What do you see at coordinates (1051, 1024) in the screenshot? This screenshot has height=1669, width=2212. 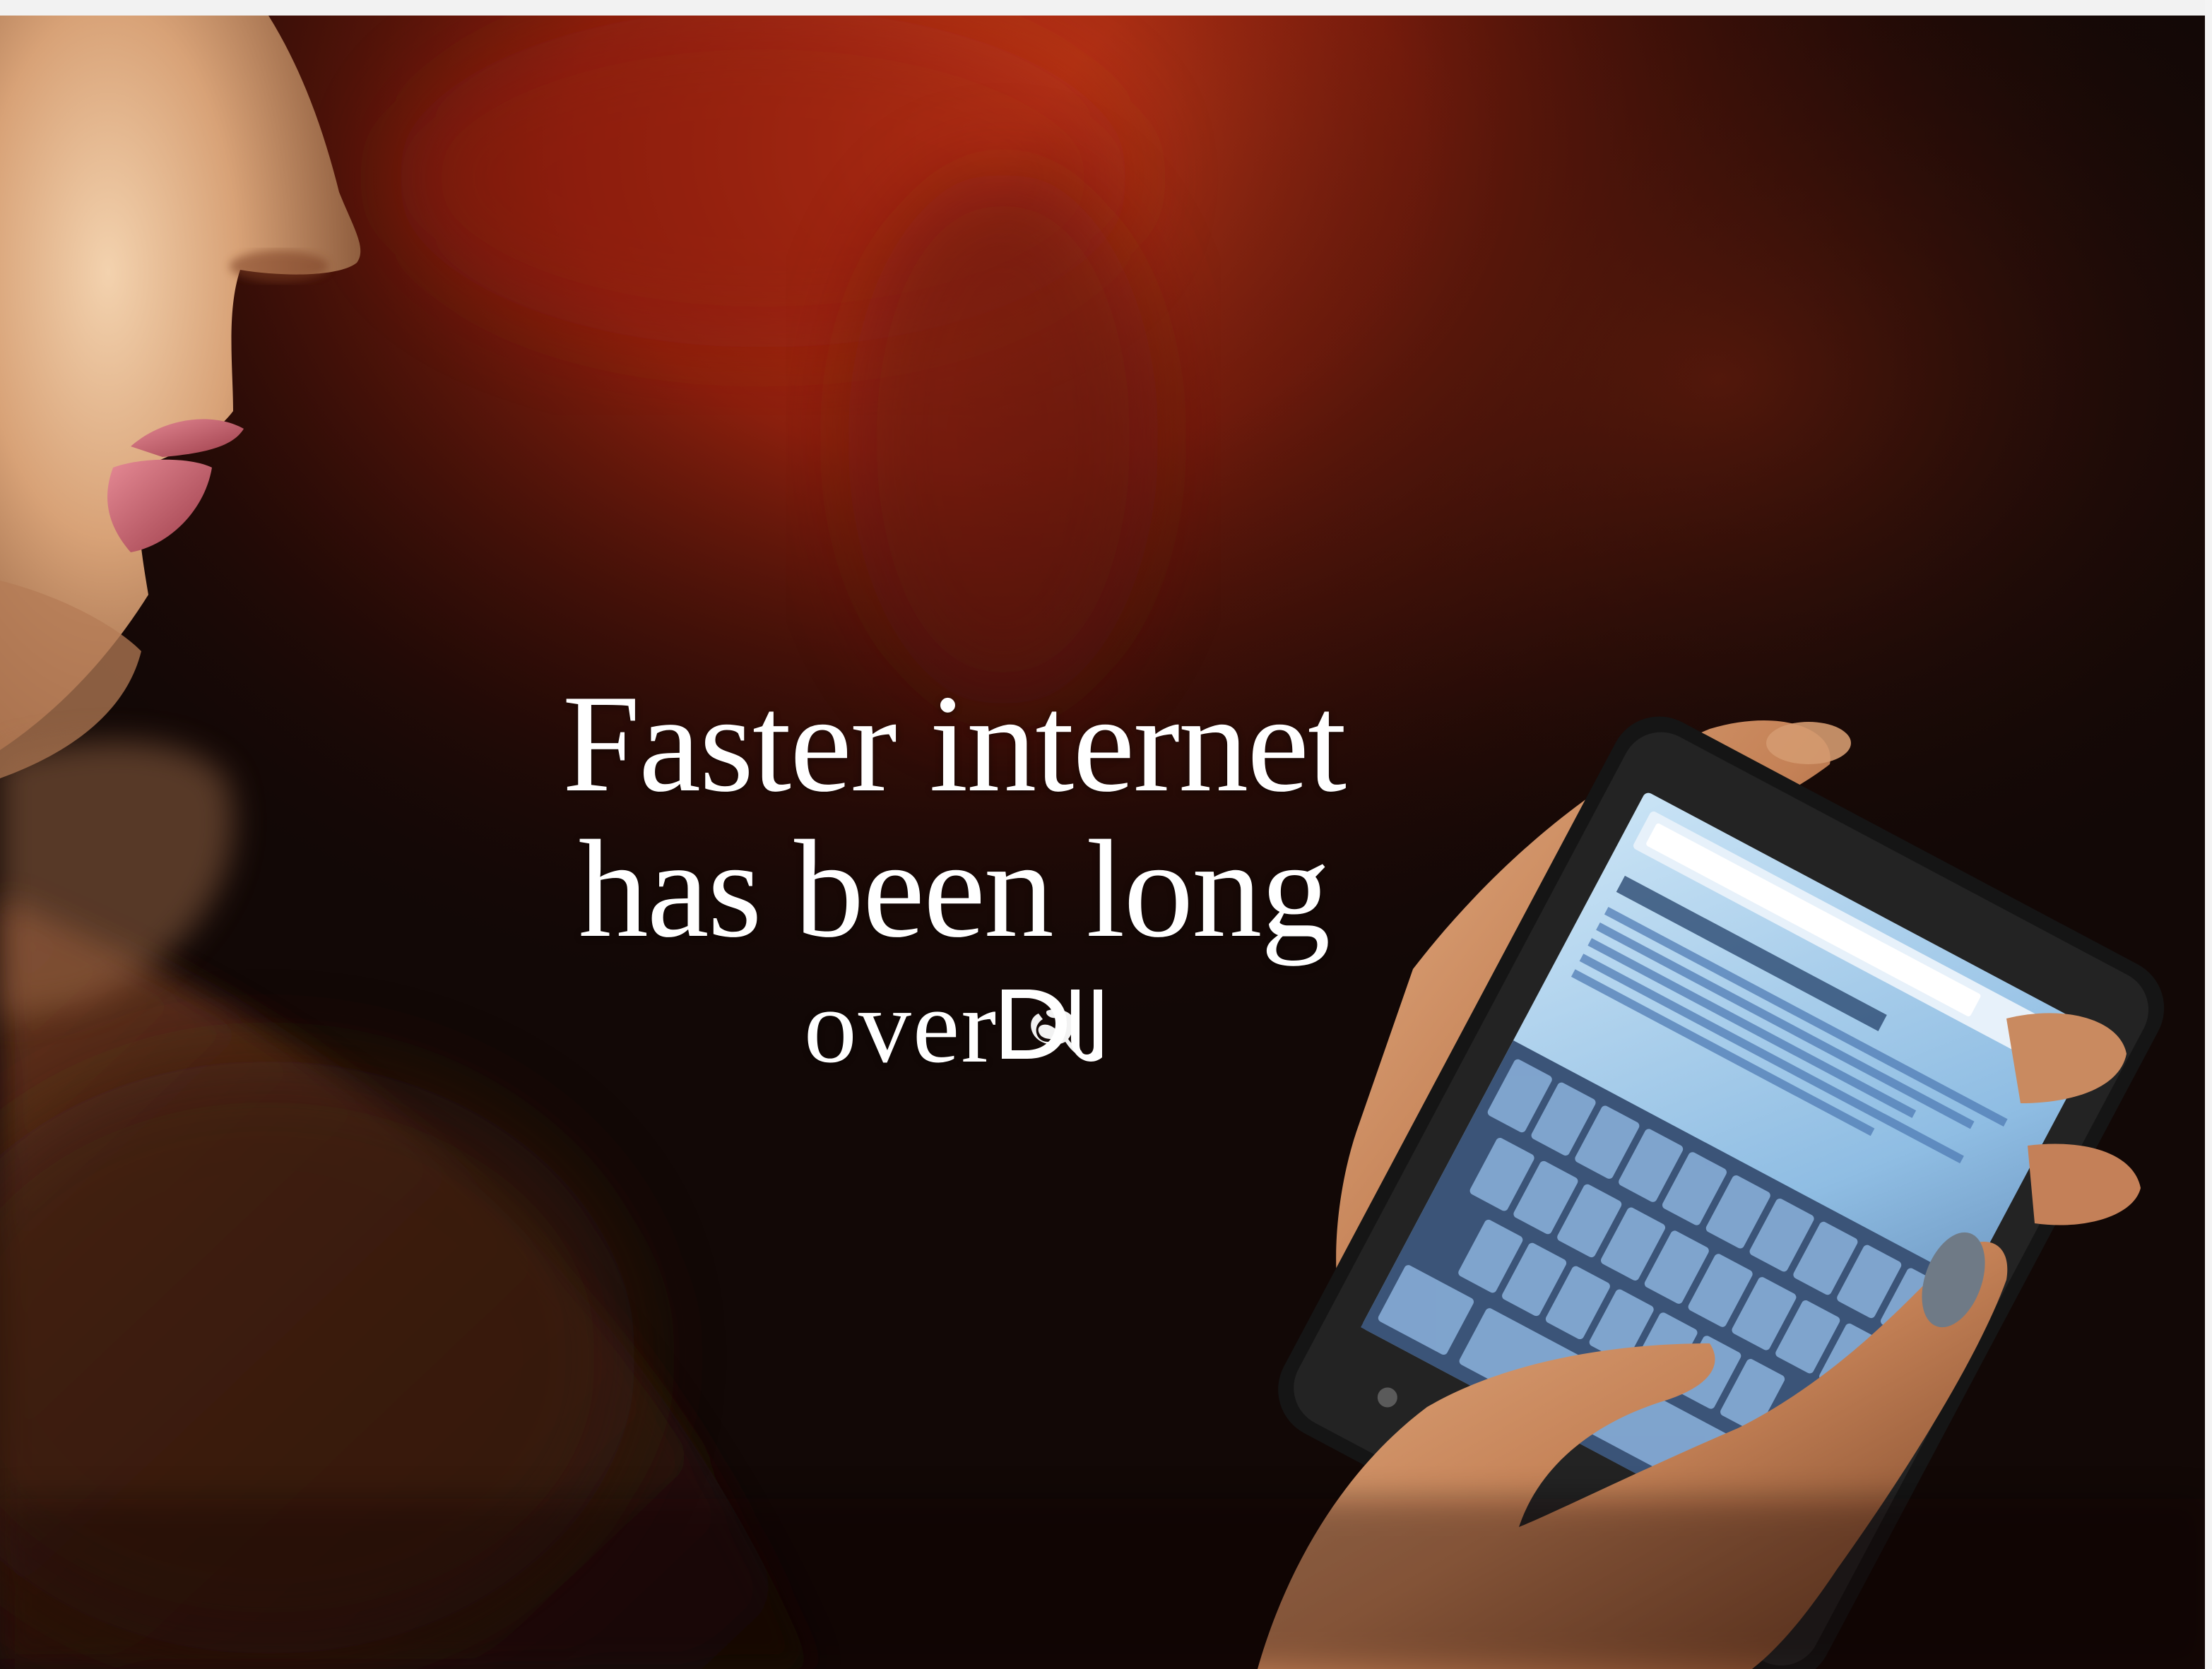 I see `logo-mark-icon` at bounding box center [1051, 1024].